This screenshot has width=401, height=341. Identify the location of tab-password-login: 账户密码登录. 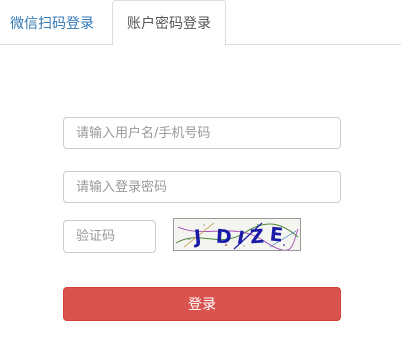
(169, 23).